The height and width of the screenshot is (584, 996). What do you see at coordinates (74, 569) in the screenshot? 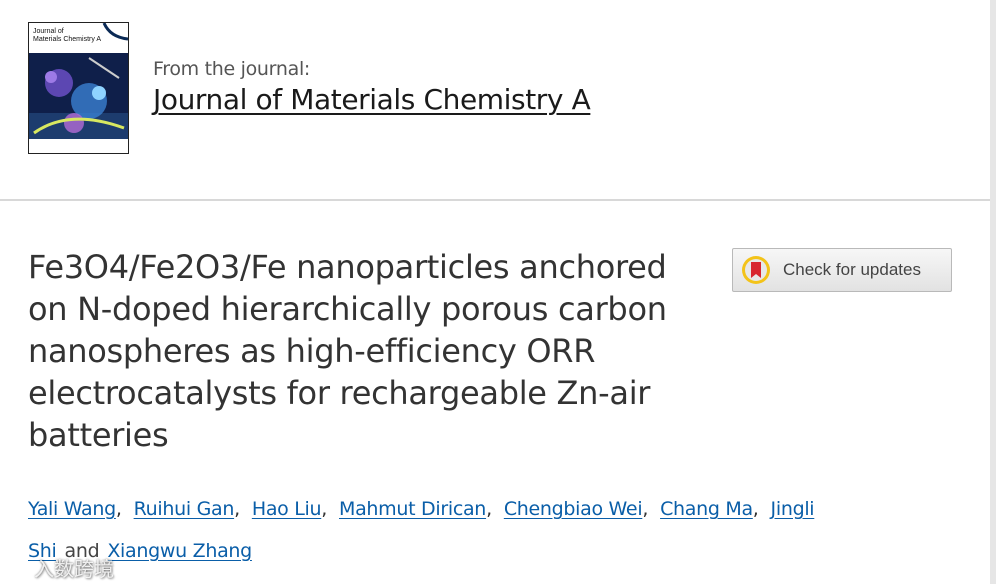
I see `watermark-text: 入数跨境` at bounding box center [74, 569].